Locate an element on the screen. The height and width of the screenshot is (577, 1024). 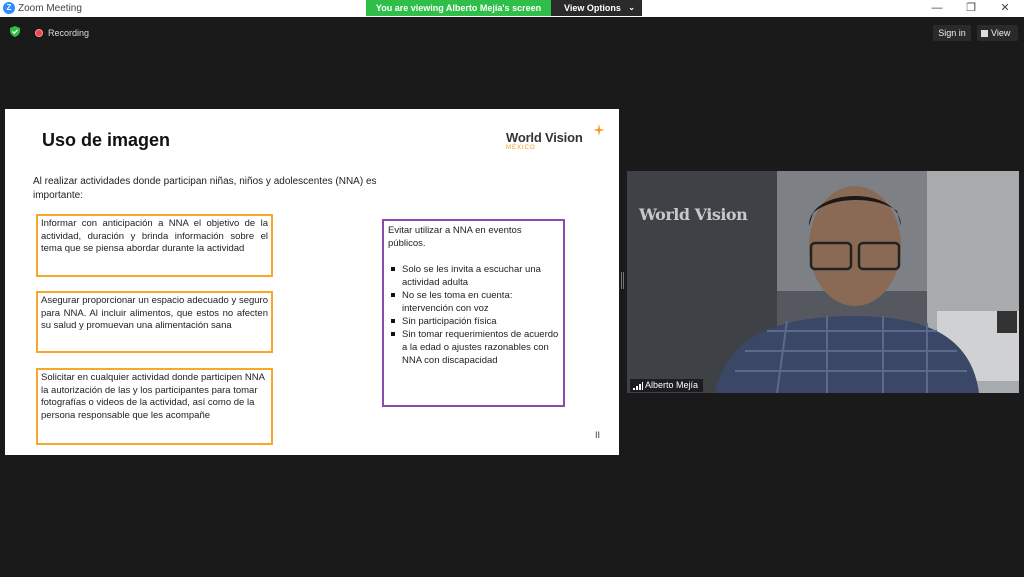
view-options-button: View Options ⌄ is located at coordinates (596, 8).